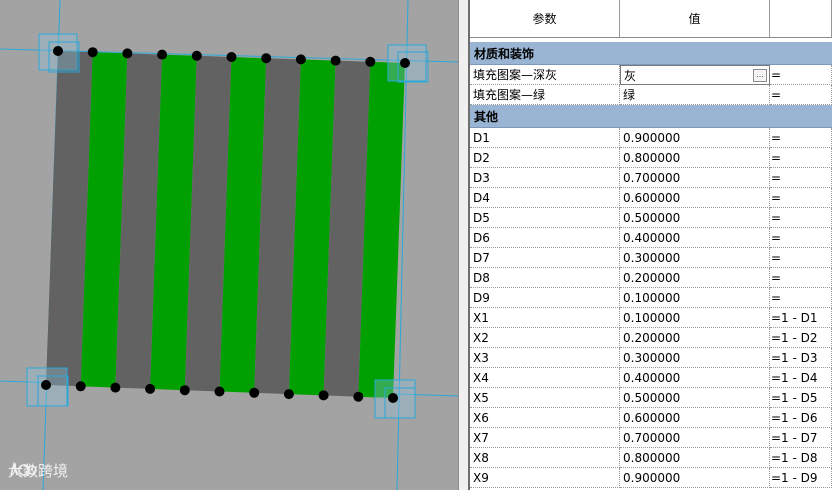  I want to click on panel-splitter, so click(463, 245).